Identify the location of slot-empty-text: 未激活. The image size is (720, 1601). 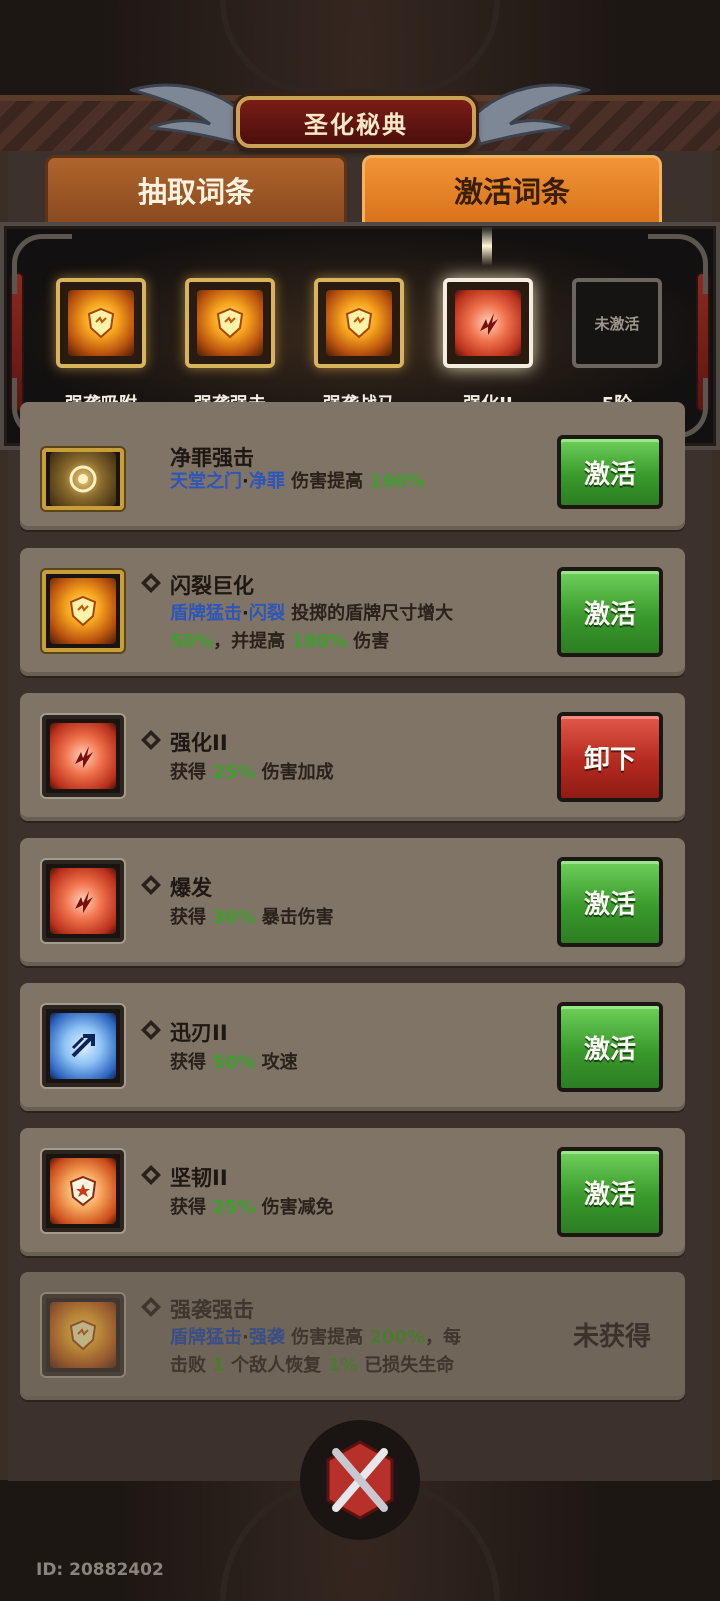
(617, 323).